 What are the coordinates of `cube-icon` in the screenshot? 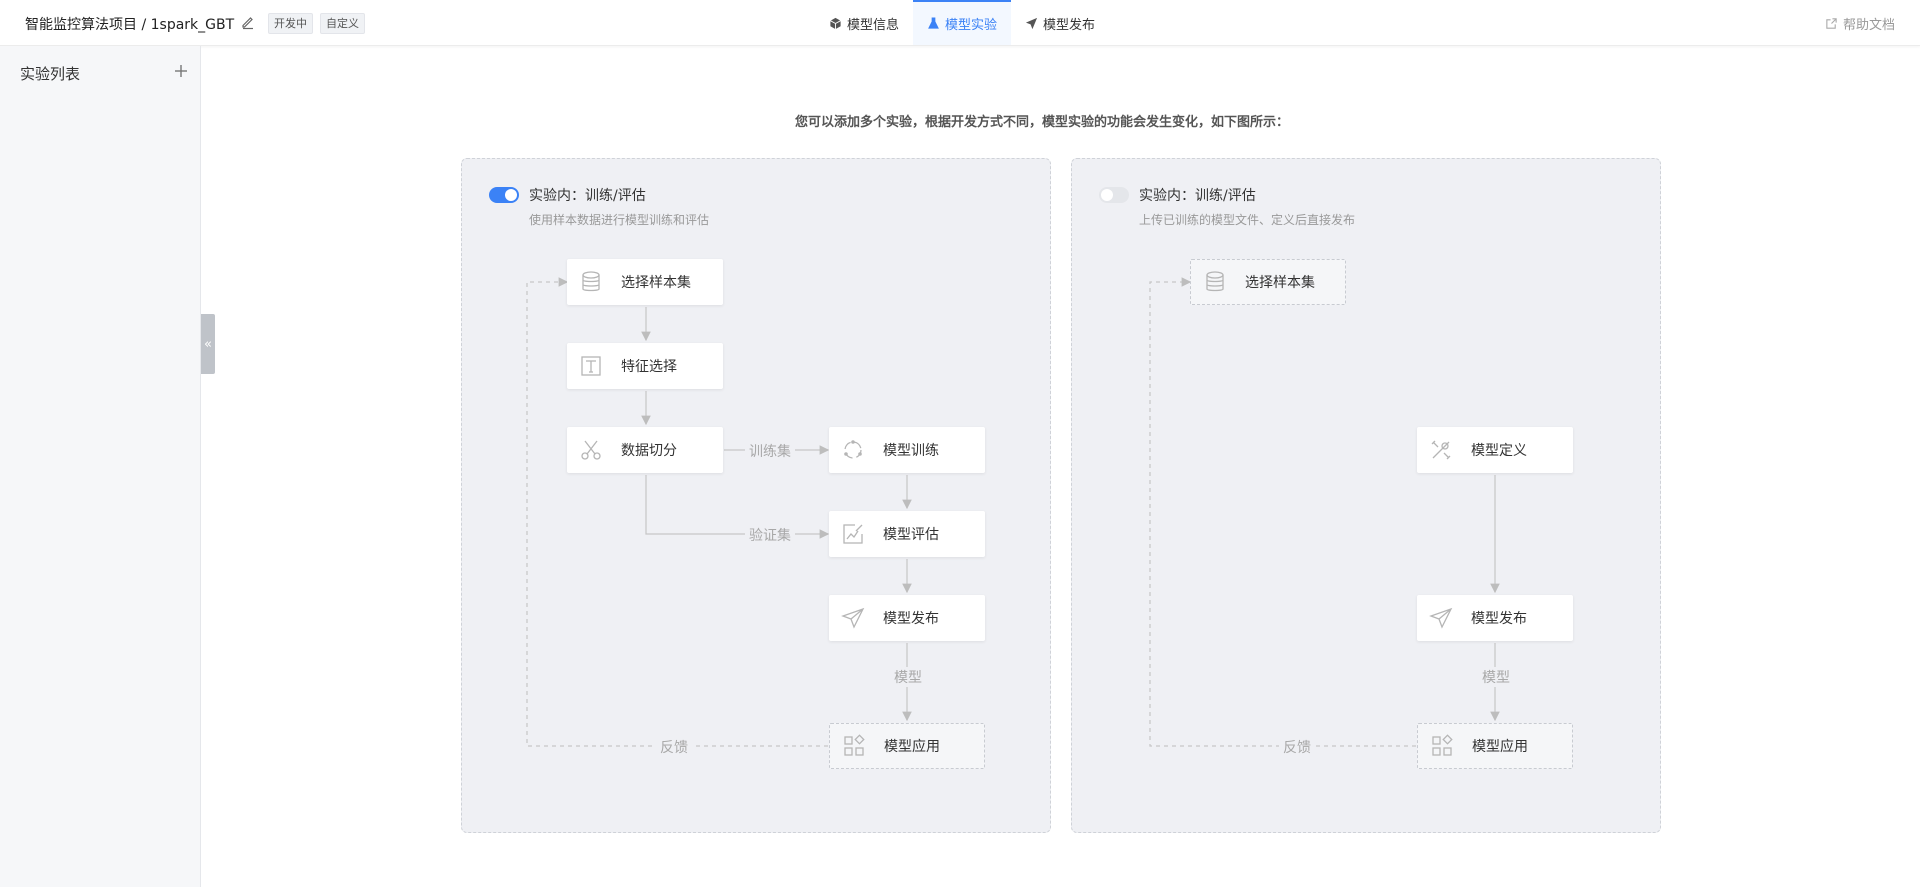 It's located at (835, 23).